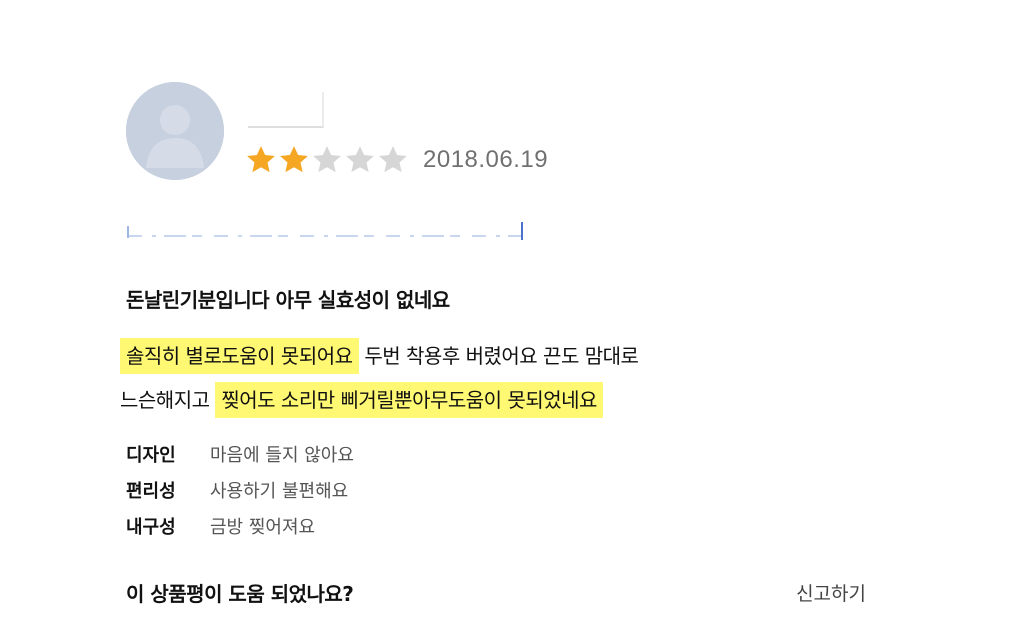  What do you see at coordinates (831, 592) in the screenshot?
I see `report-button: 신고하기` at bounding box center [831, 592].